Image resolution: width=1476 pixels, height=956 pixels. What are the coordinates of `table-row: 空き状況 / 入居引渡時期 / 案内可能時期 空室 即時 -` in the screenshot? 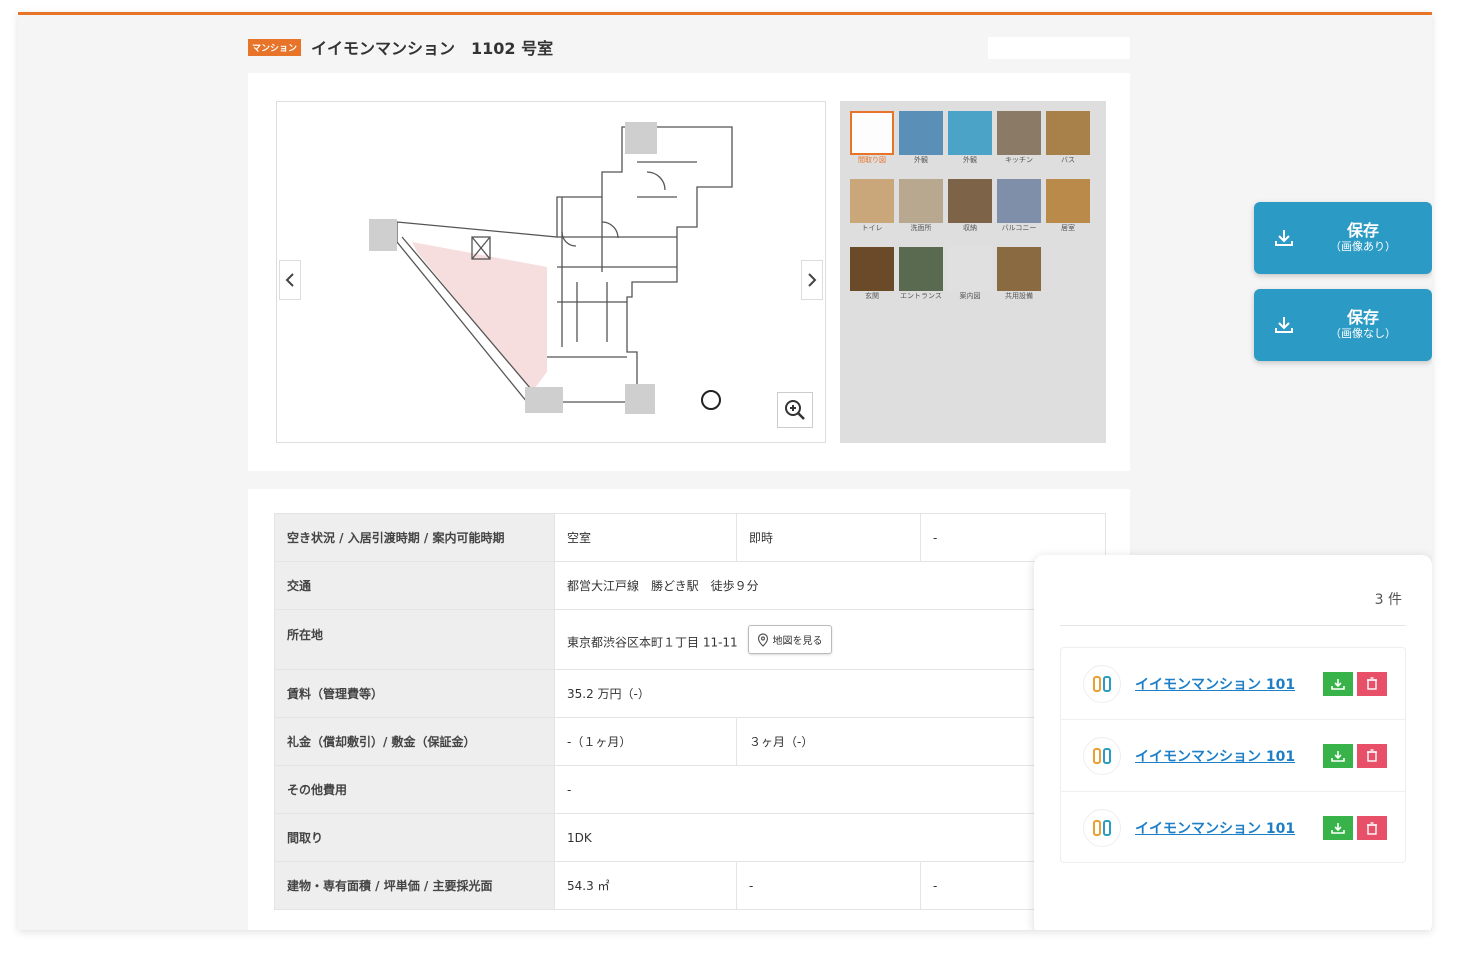 It's located at (690, 537).